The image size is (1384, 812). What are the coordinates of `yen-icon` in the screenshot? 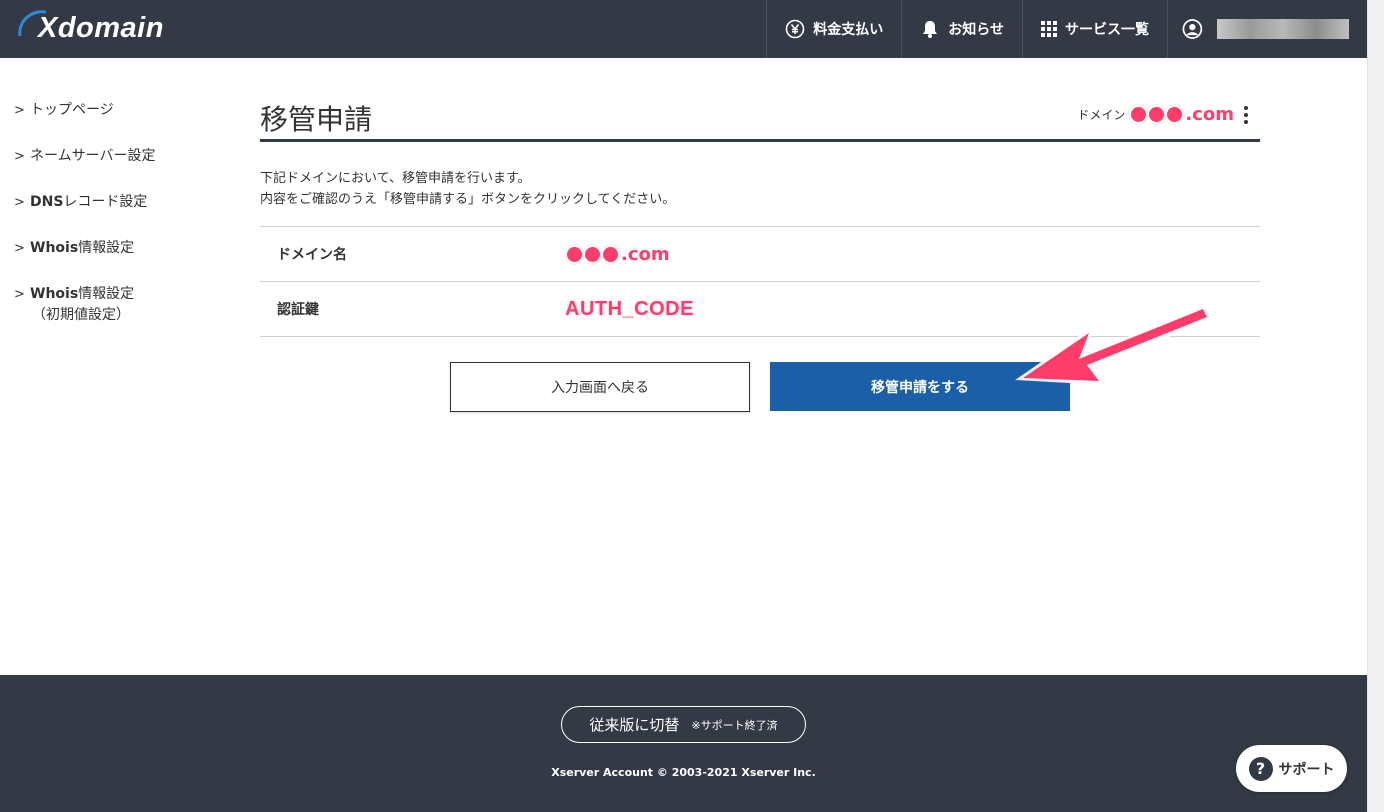 It's located at (795, 29).